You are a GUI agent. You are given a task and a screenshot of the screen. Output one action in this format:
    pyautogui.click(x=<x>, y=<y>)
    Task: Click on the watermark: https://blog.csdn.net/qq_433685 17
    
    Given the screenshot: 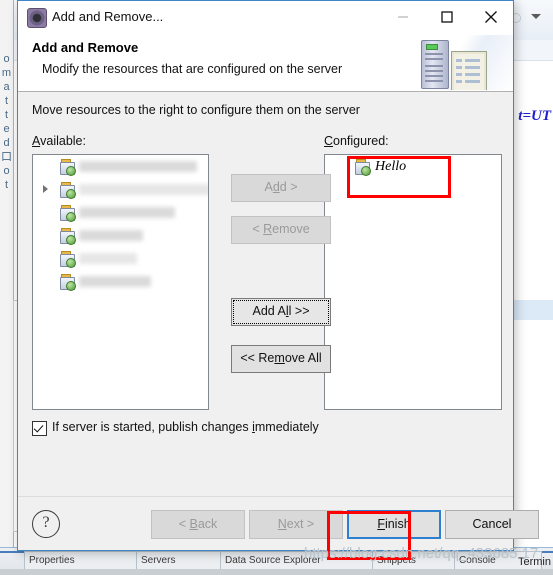 What is the action you would take?
    pyautogui.click(x=421, y=553)
    